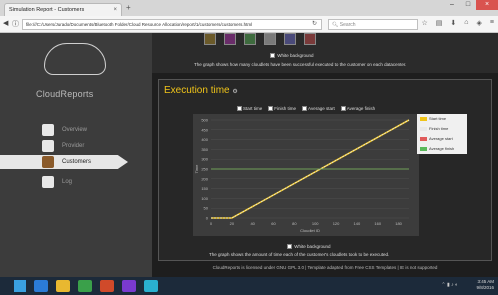 This screenshot has width=498, height=295. What do you see at coordinates (335, 25) in the screenshot?
I see `search-icon: 🔍︎` at bounding box center [335, 25].